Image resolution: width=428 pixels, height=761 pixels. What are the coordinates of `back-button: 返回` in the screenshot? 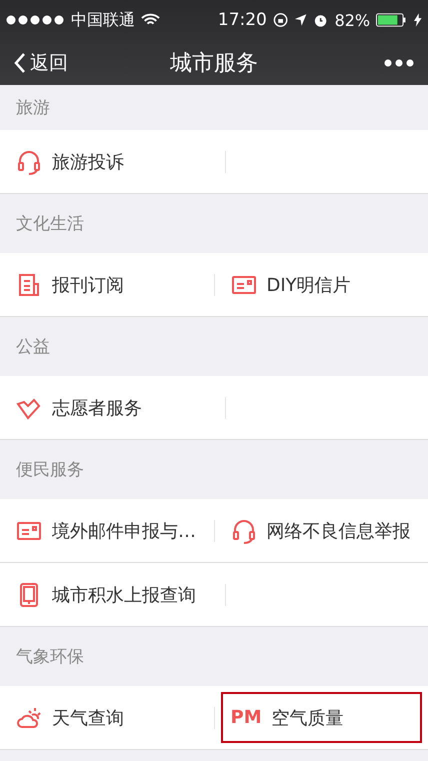 It's located at (41, 63).